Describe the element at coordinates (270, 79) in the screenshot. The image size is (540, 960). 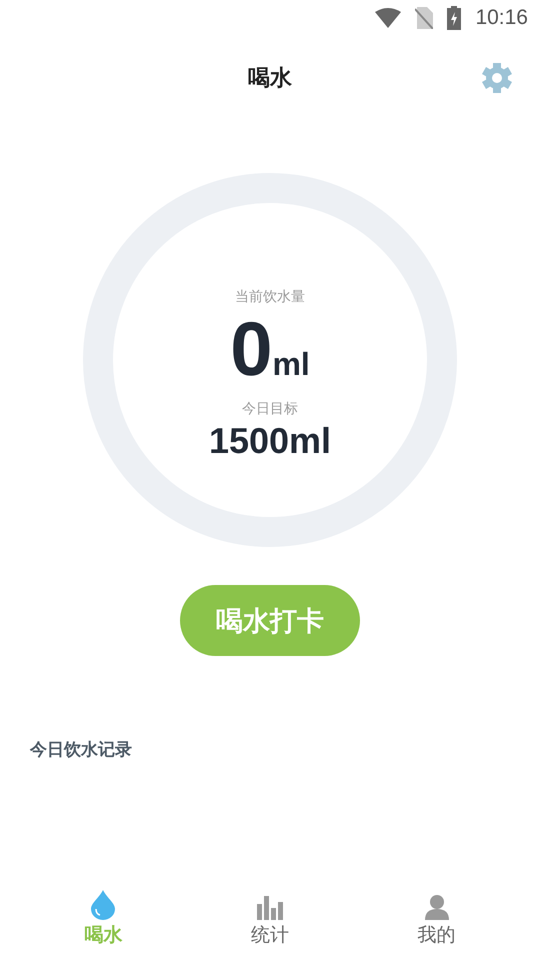
I see `page-title: 喝水` at that location.